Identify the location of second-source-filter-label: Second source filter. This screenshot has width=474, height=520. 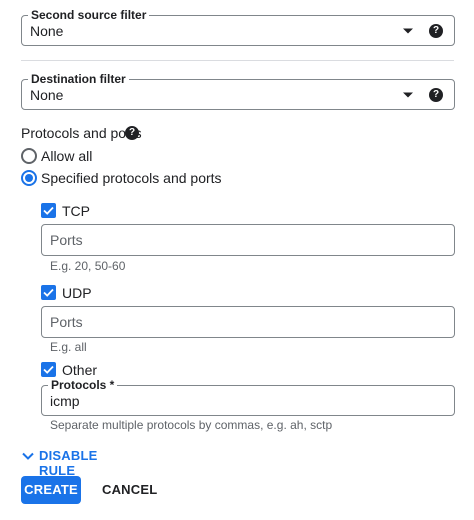
(89, 15).